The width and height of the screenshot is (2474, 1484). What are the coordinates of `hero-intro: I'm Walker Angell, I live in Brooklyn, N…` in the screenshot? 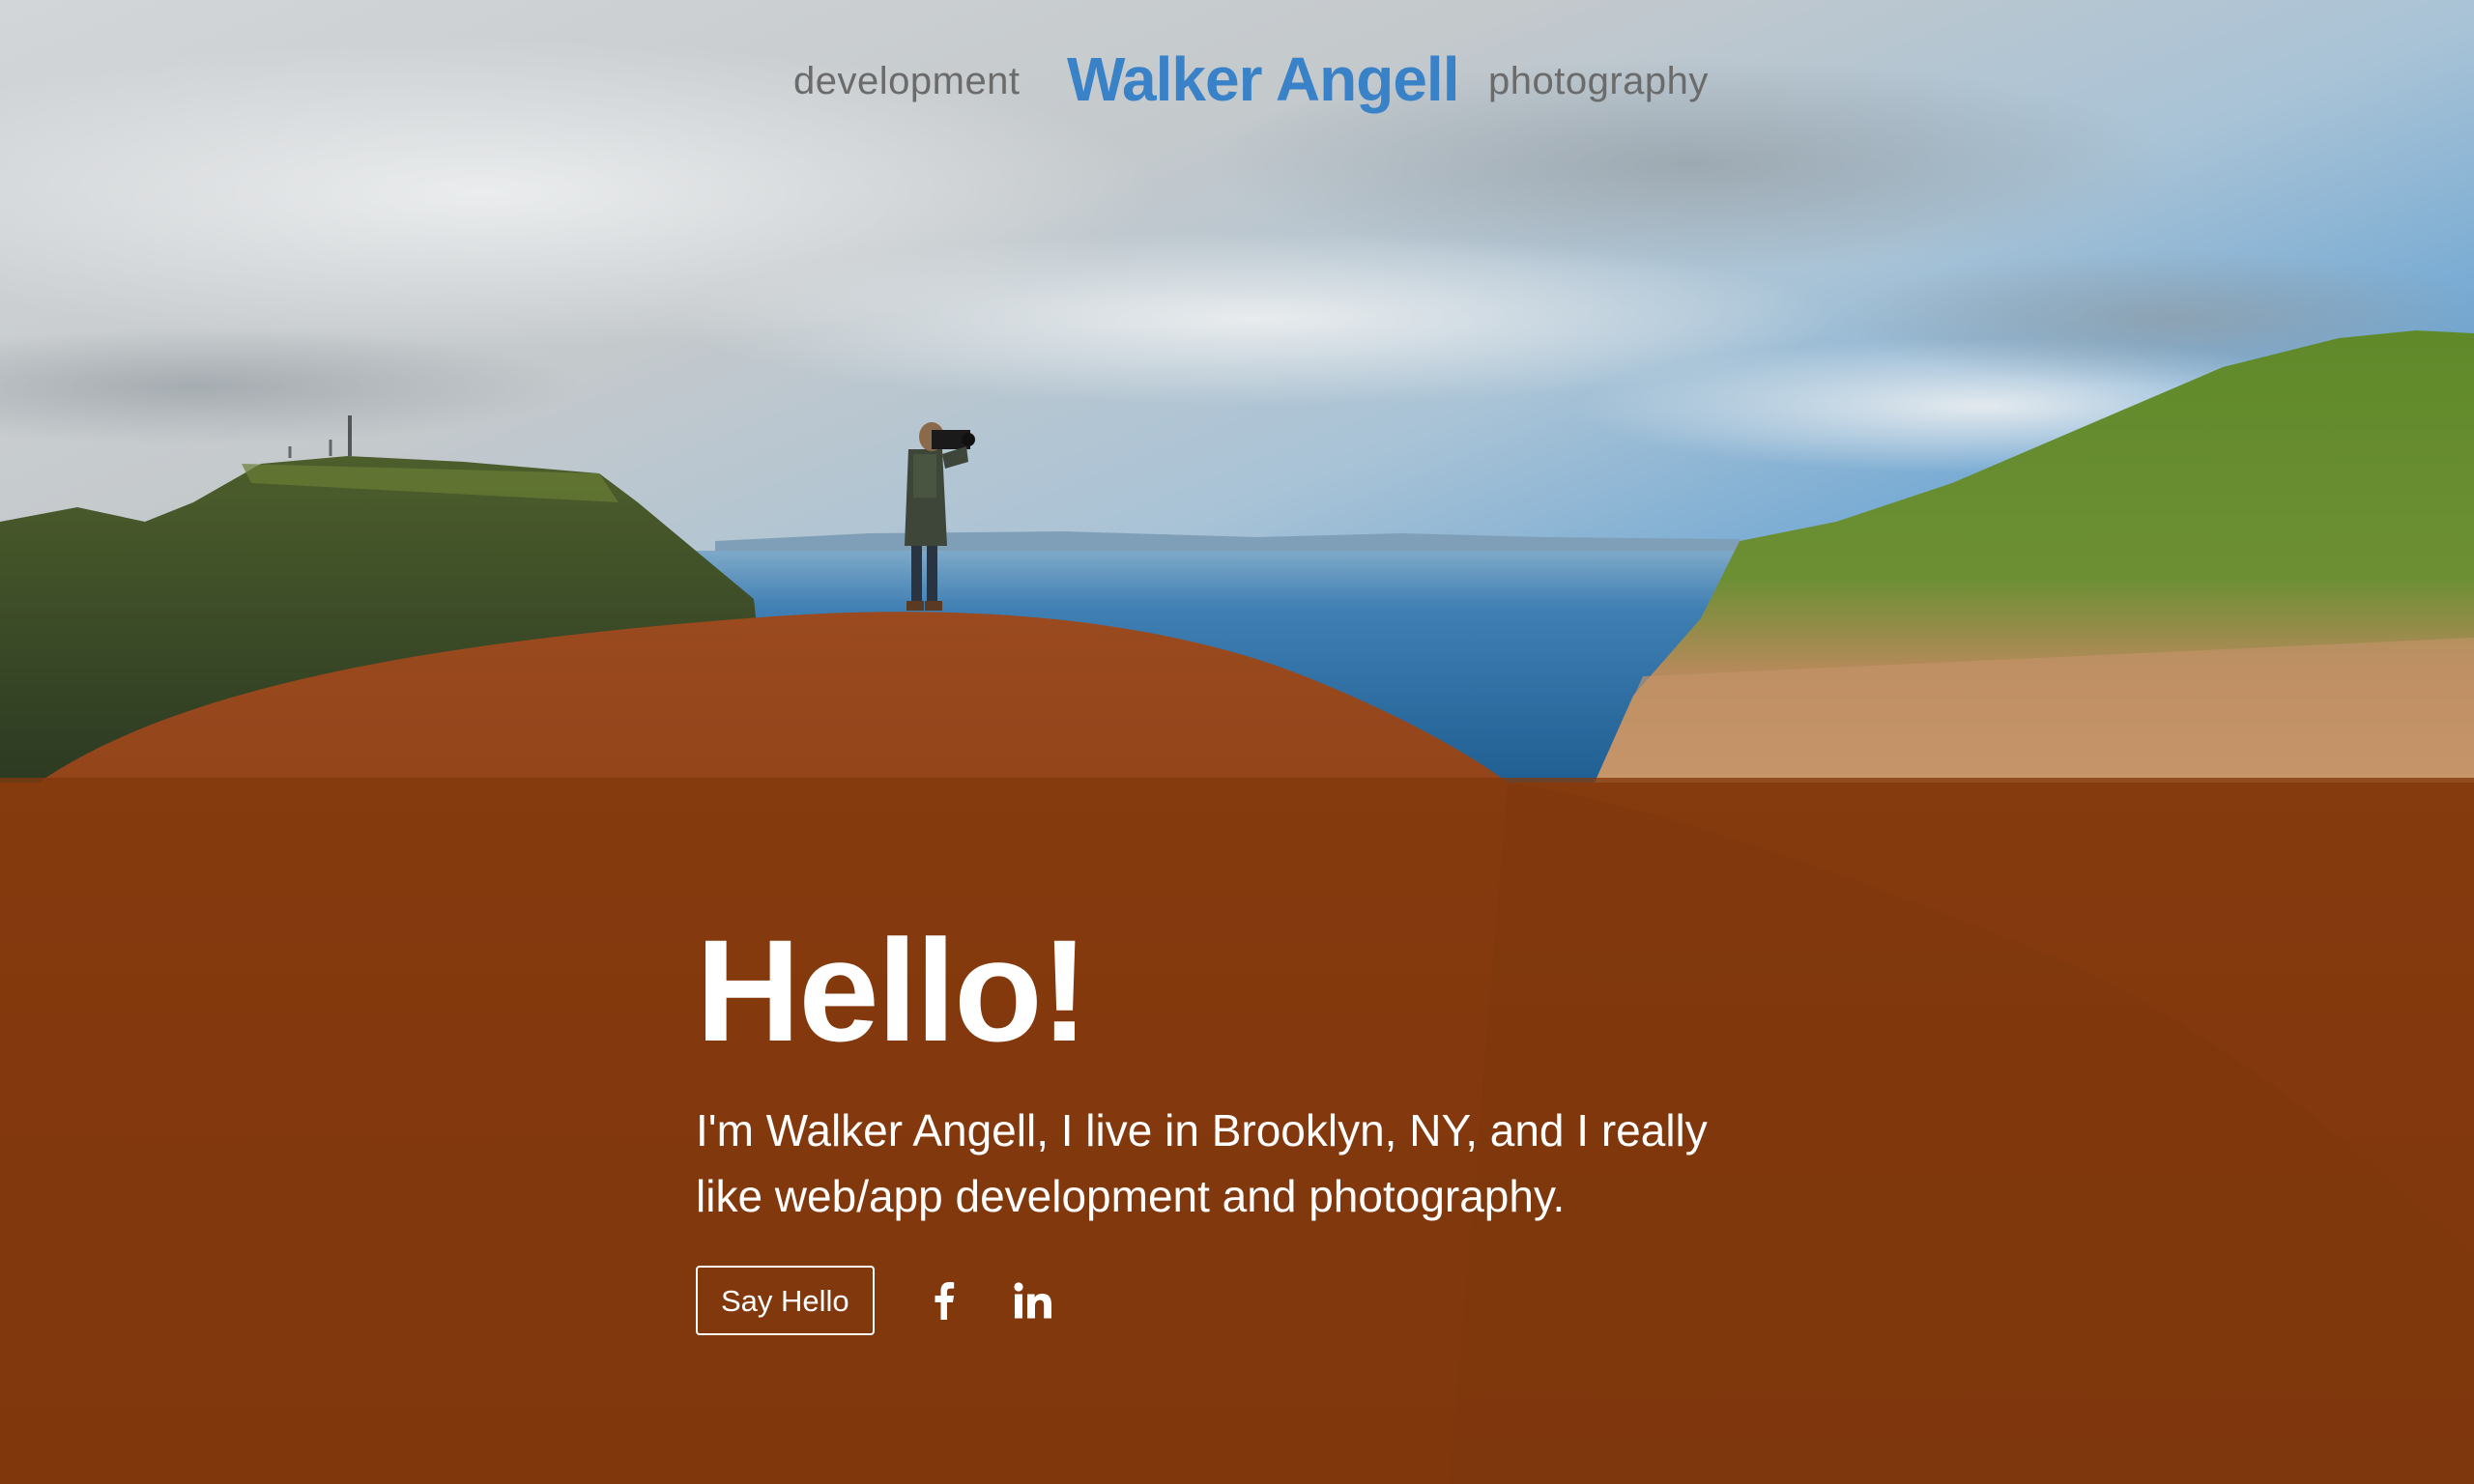 It's located at (1202, 1163).